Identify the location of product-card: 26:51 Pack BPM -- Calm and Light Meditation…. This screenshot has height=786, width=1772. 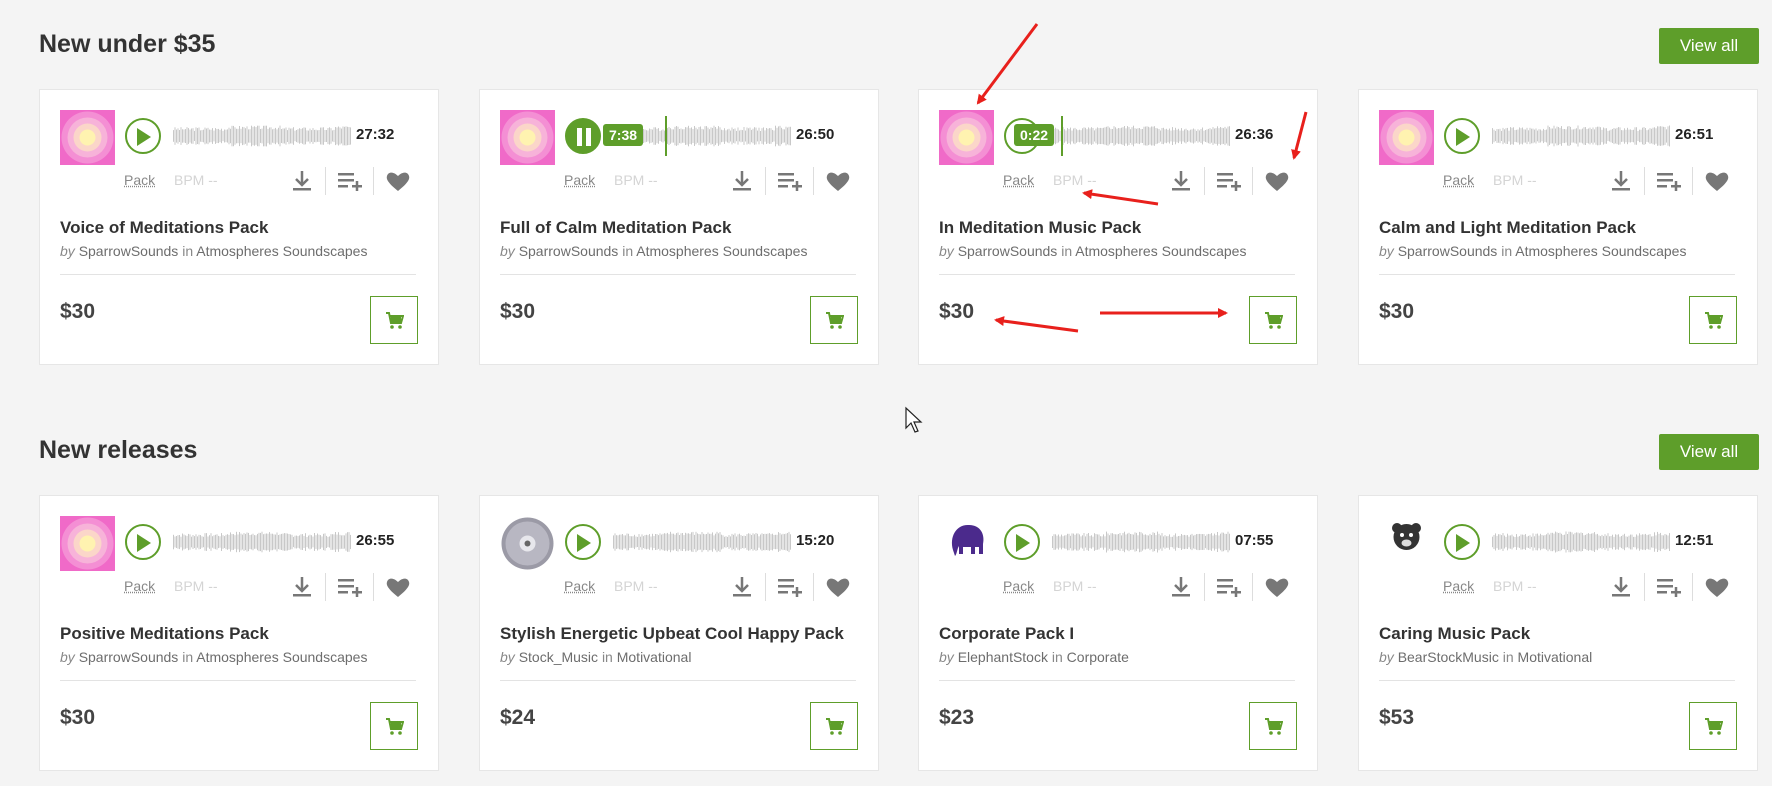
(1558, 227).